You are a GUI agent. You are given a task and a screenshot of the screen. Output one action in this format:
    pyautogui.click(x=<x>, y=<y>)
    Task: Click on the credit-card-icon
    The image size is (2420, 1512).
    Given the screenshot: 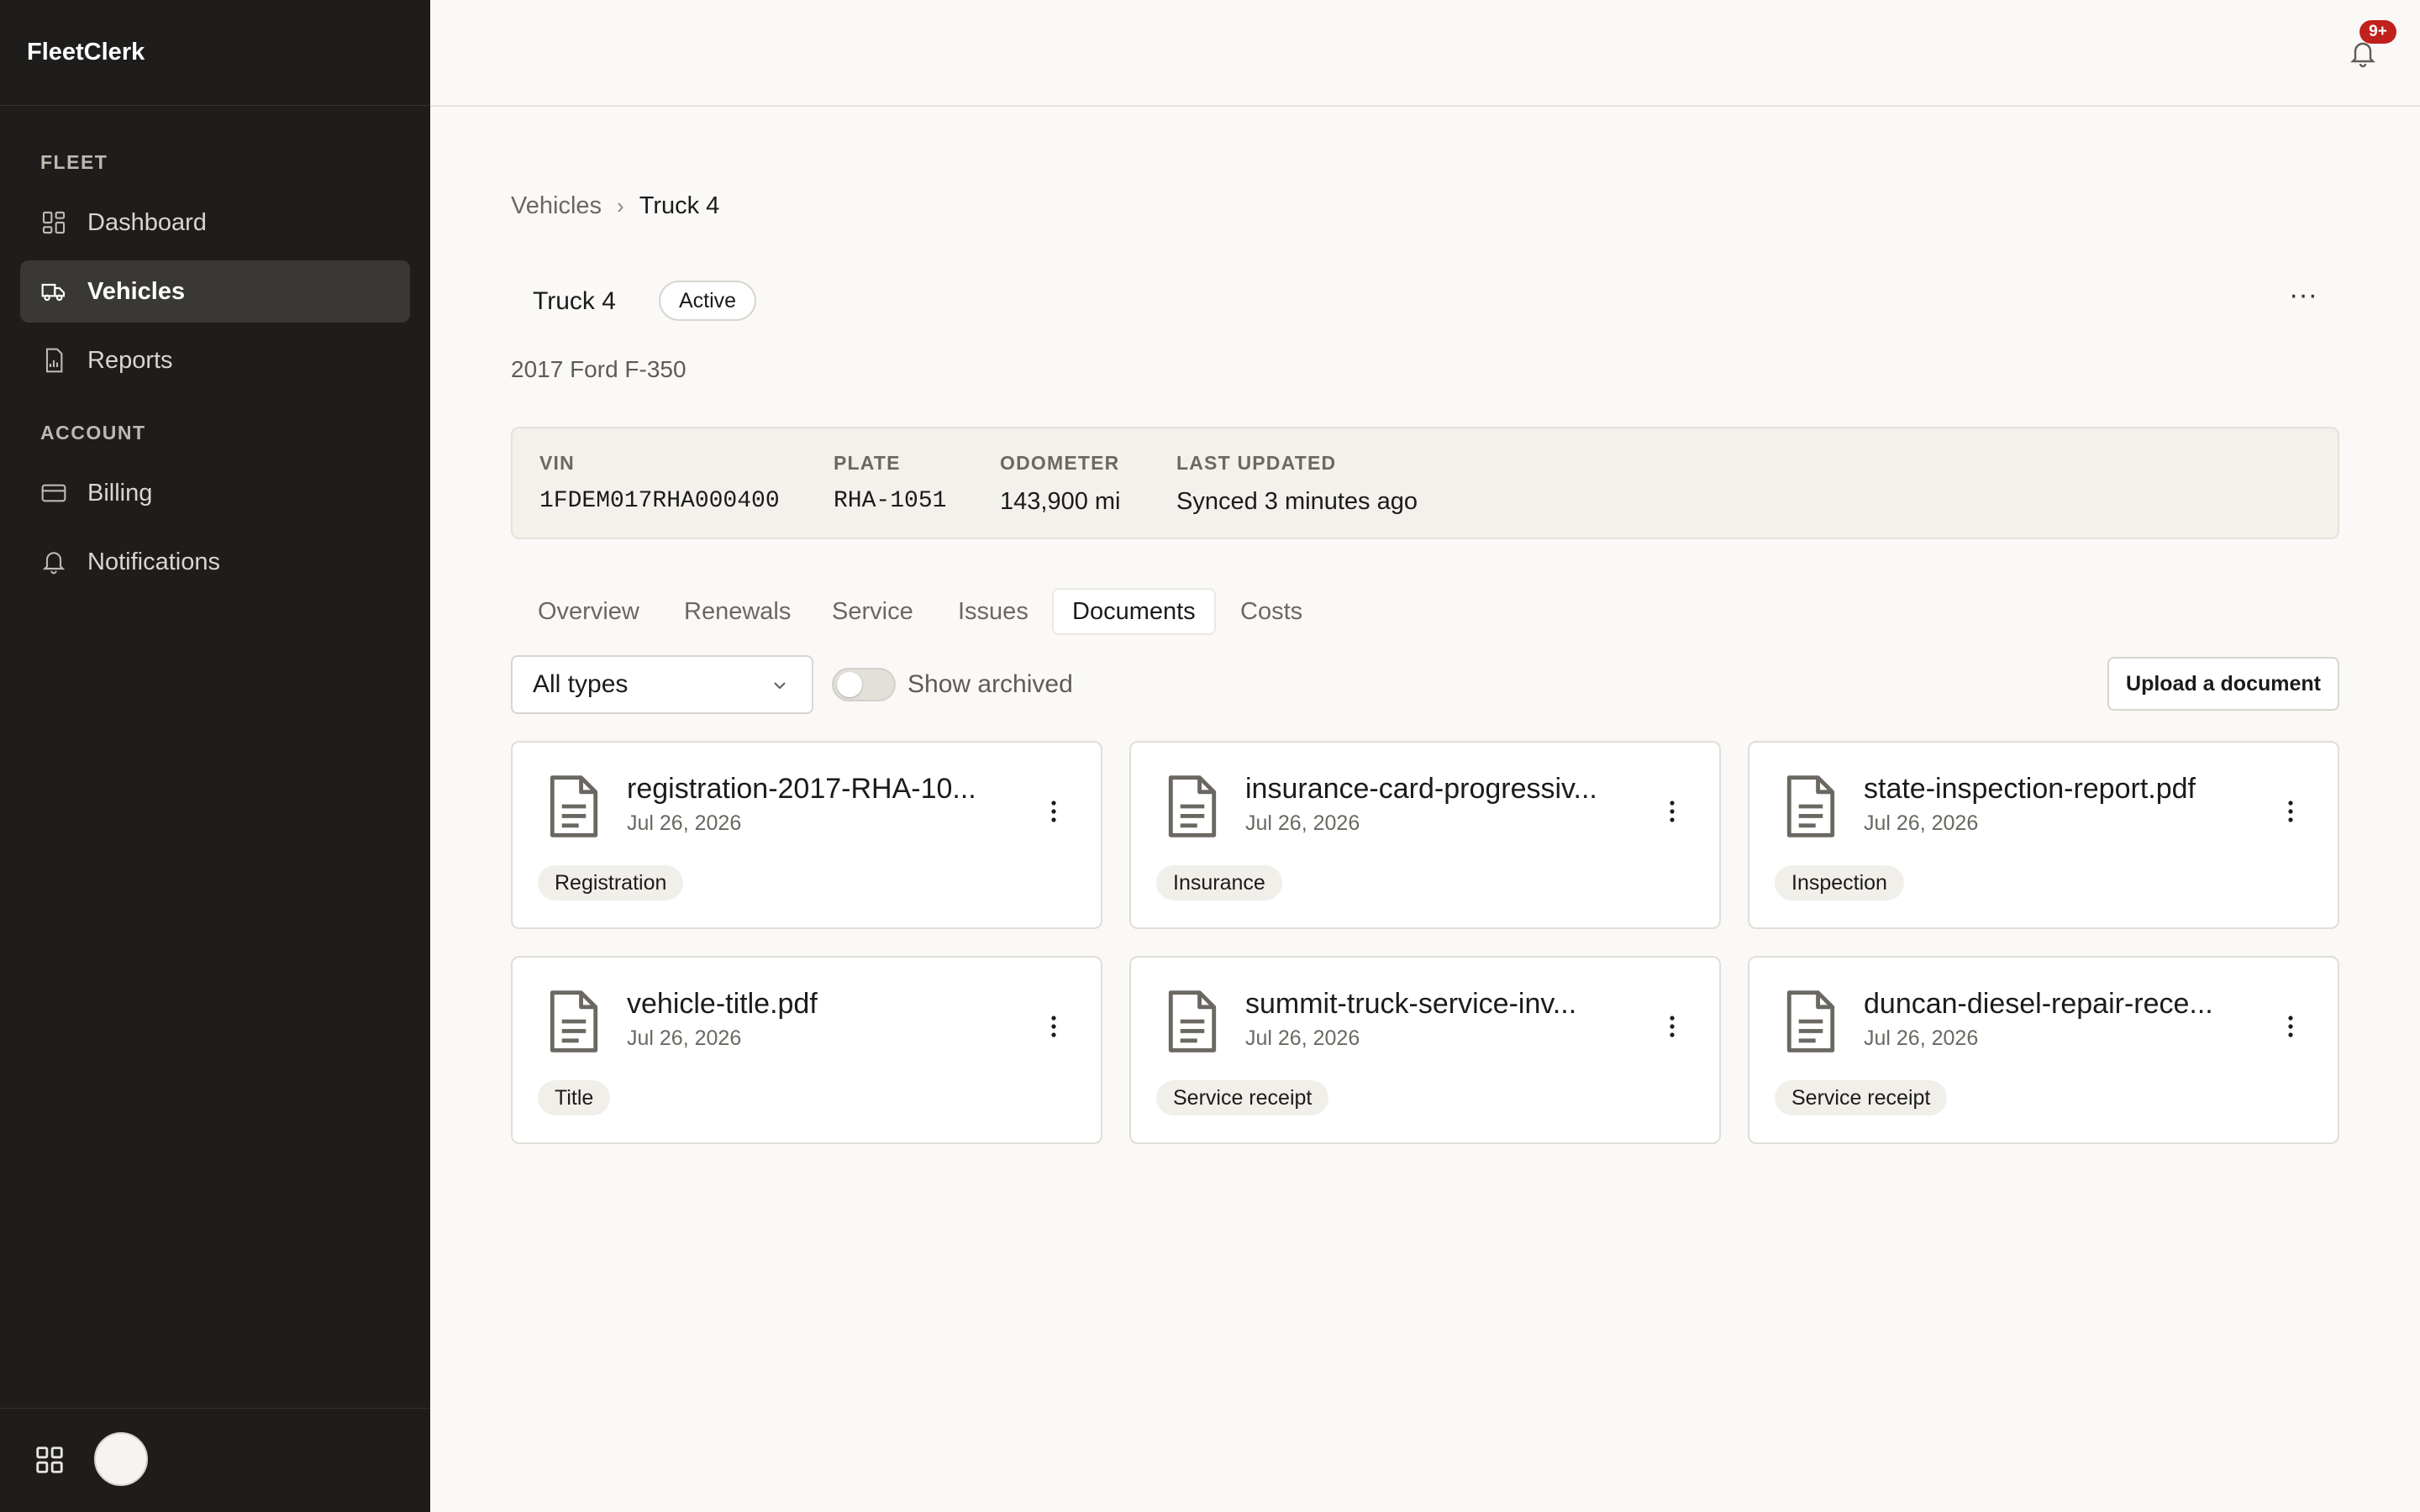 What is the action you would take?
    pyautogui.click(x=53, y=493)
    